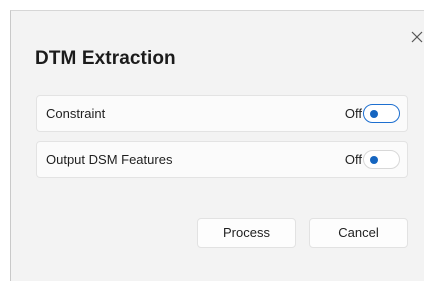 The height and width of the screenshot is (281, 424). What do you see at coordinates (353, 159) in the screenshot?
I see `output-dsm-features-state-text: Off` at bounding box center [353, 159].